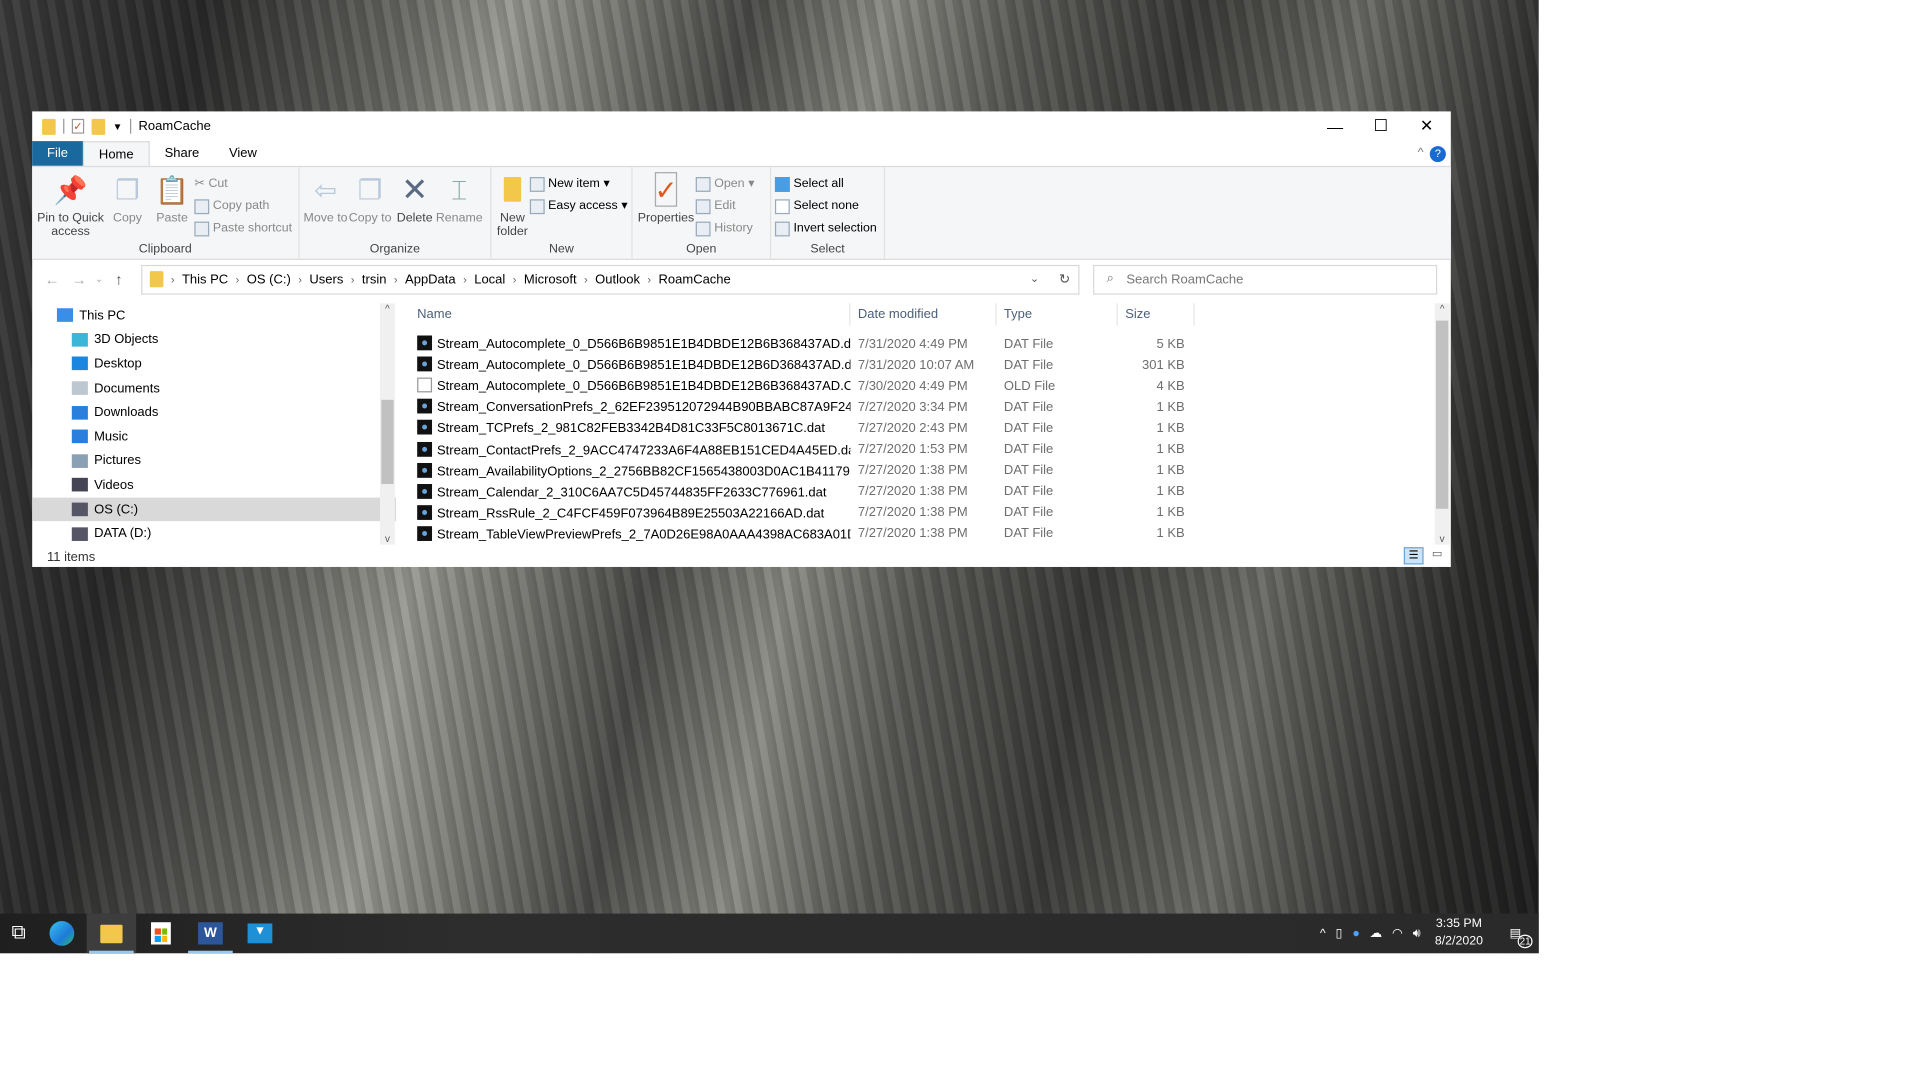  What do you see at coordinates (182, 153) in the screenshot?
I see `tab-share: Share` at bounding box center [182, 153].